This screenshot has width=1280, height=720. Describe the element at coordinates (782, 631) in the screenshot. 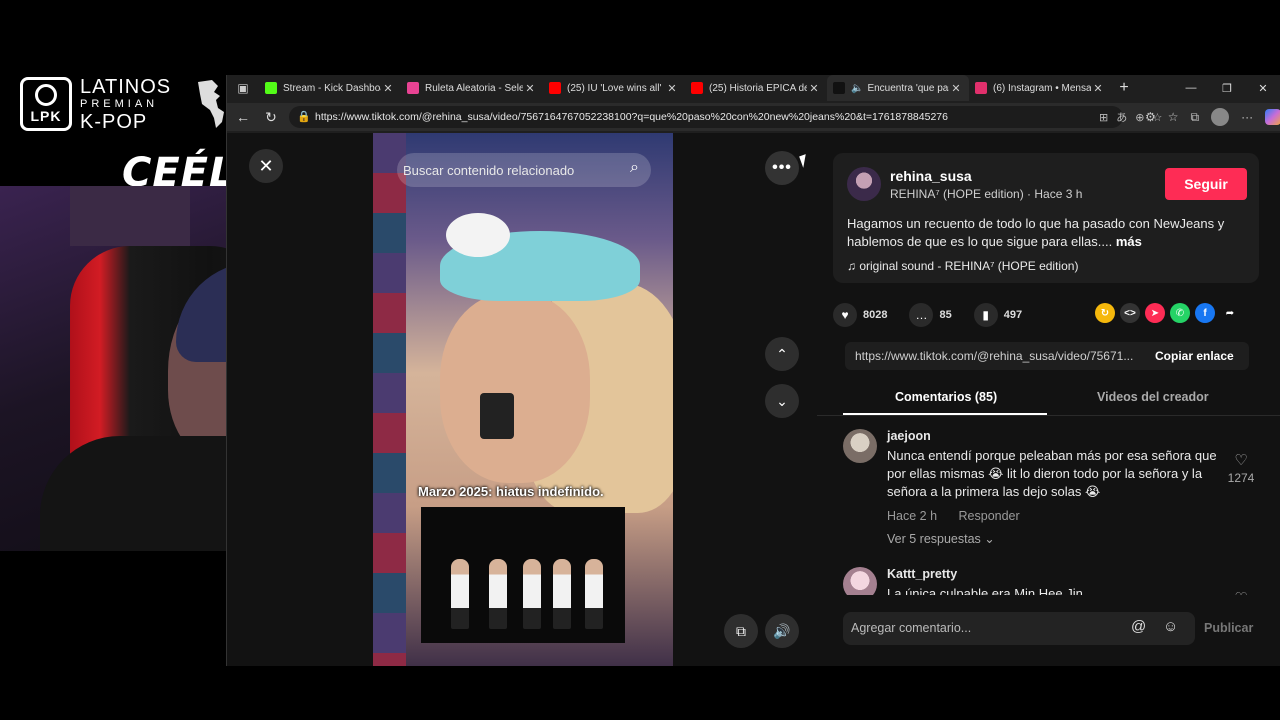

I see `volume-icon: 🔊` at that location.